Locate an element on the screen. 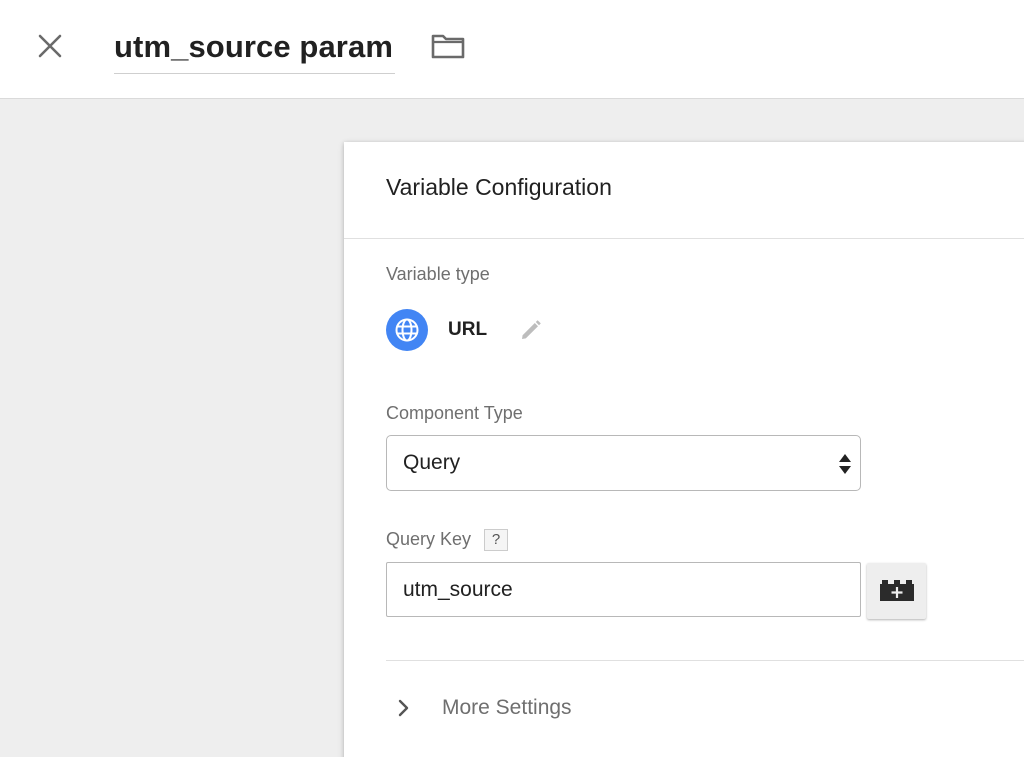 This screenshot has height=757, width=1024. query-key-label-row: Query Key ? is located at coordinates (447, 540).